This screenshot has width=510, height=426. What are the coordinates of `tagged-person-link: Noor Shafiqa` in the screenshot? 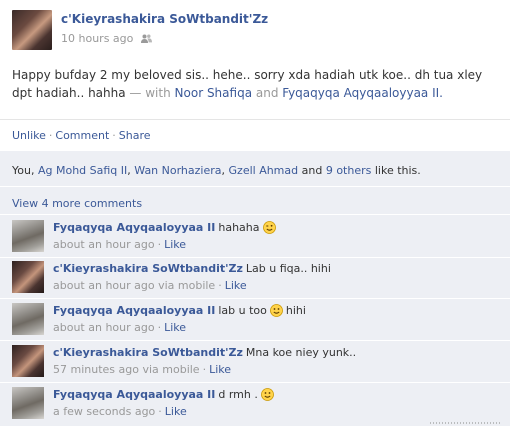 It's located at (214, 93).